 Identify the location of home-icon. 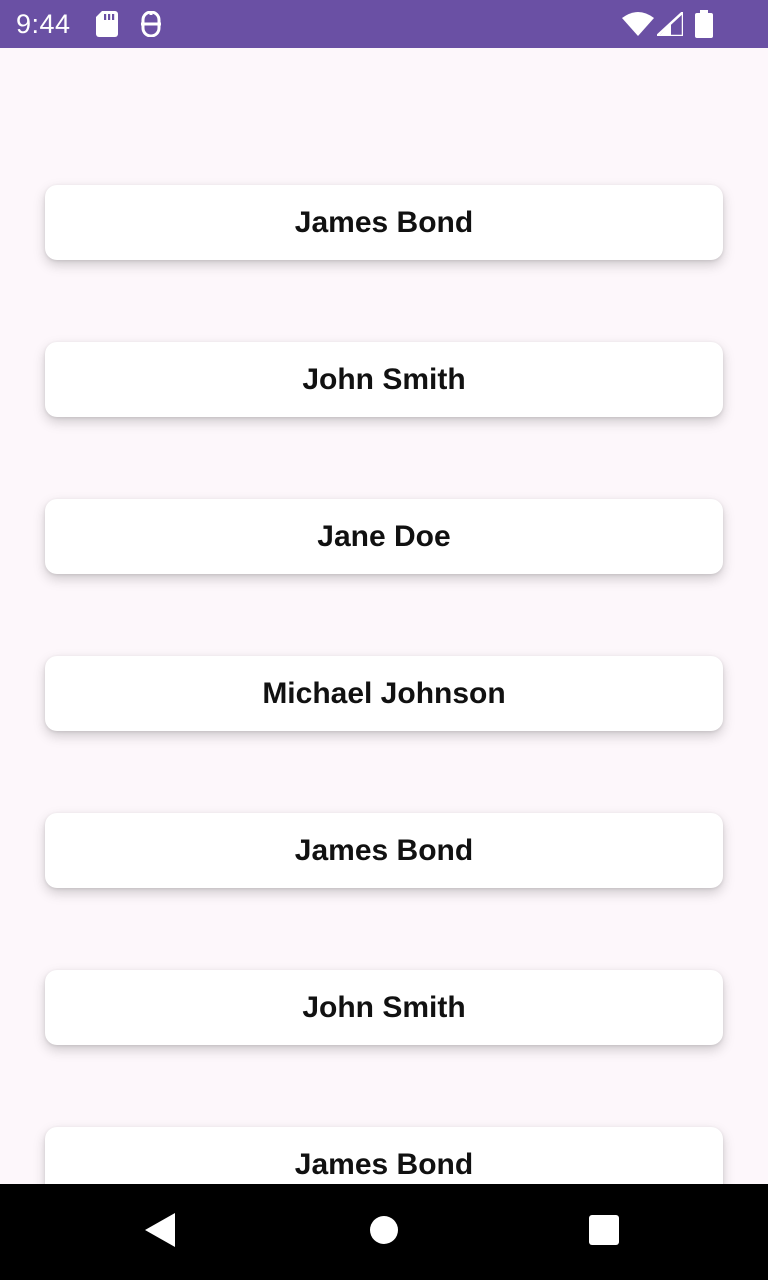
(384, 1232).